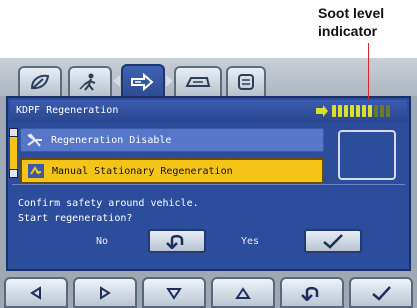 The height and width of the screenshot is (308, 417). I want to click on screen-title: KDPF Regeneration, so click(67, 110).